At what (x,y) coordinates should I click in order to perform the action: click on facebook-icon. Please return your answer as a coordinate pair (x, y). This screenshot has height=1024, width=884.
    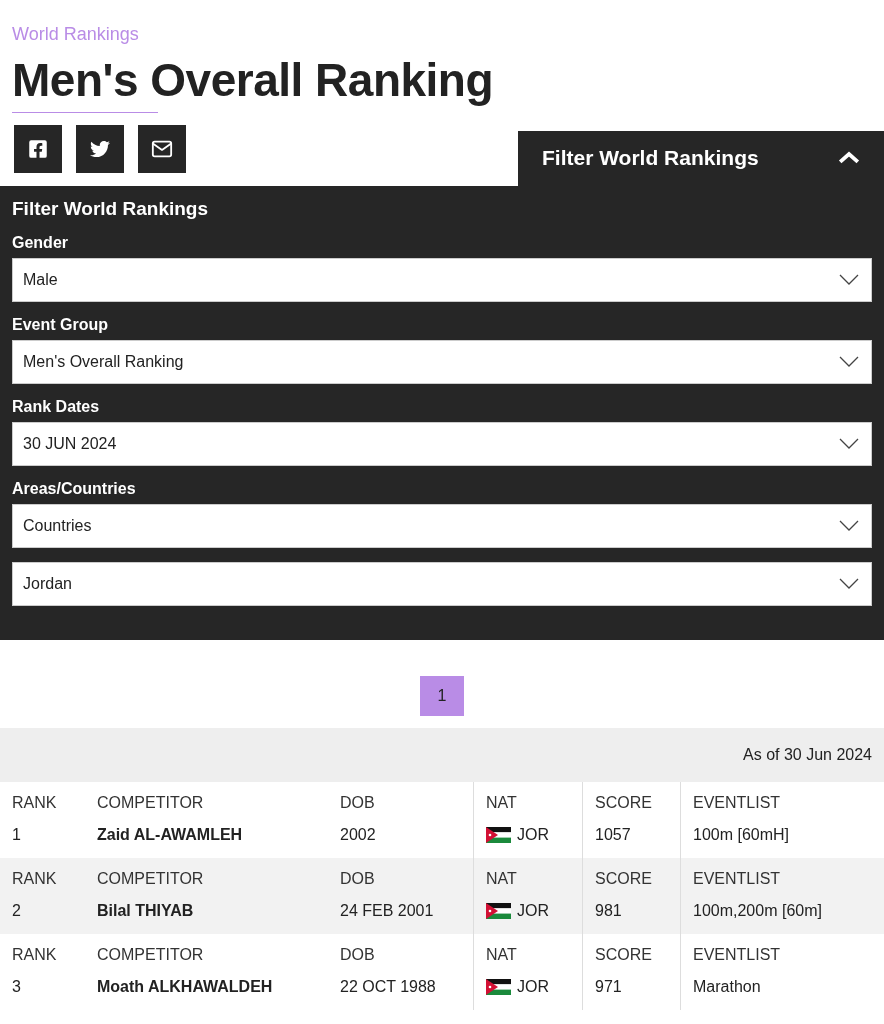
    Looking at the image, I should click on (38, 148).